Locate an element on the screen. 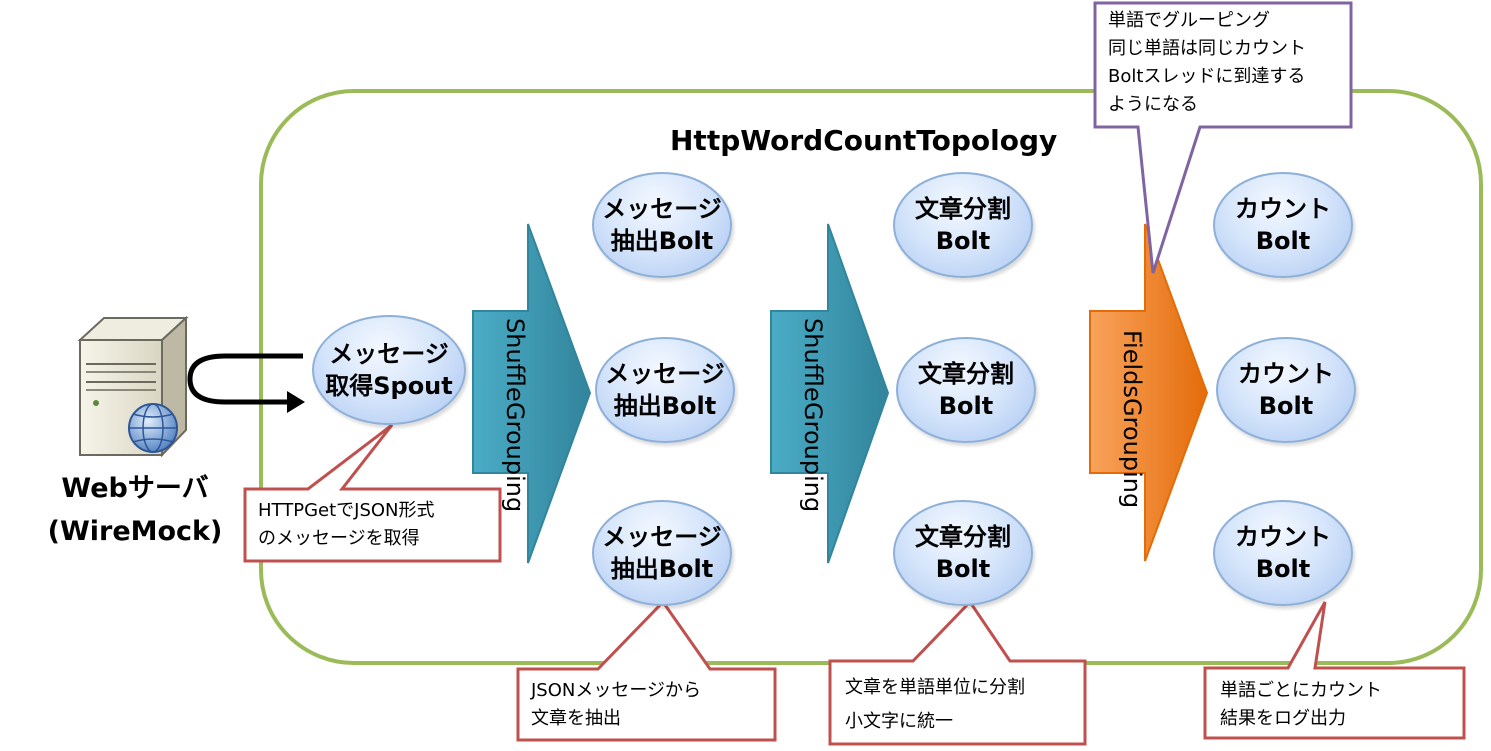  server-name-line1: Webサーバ is located at coordinates (135, 488).